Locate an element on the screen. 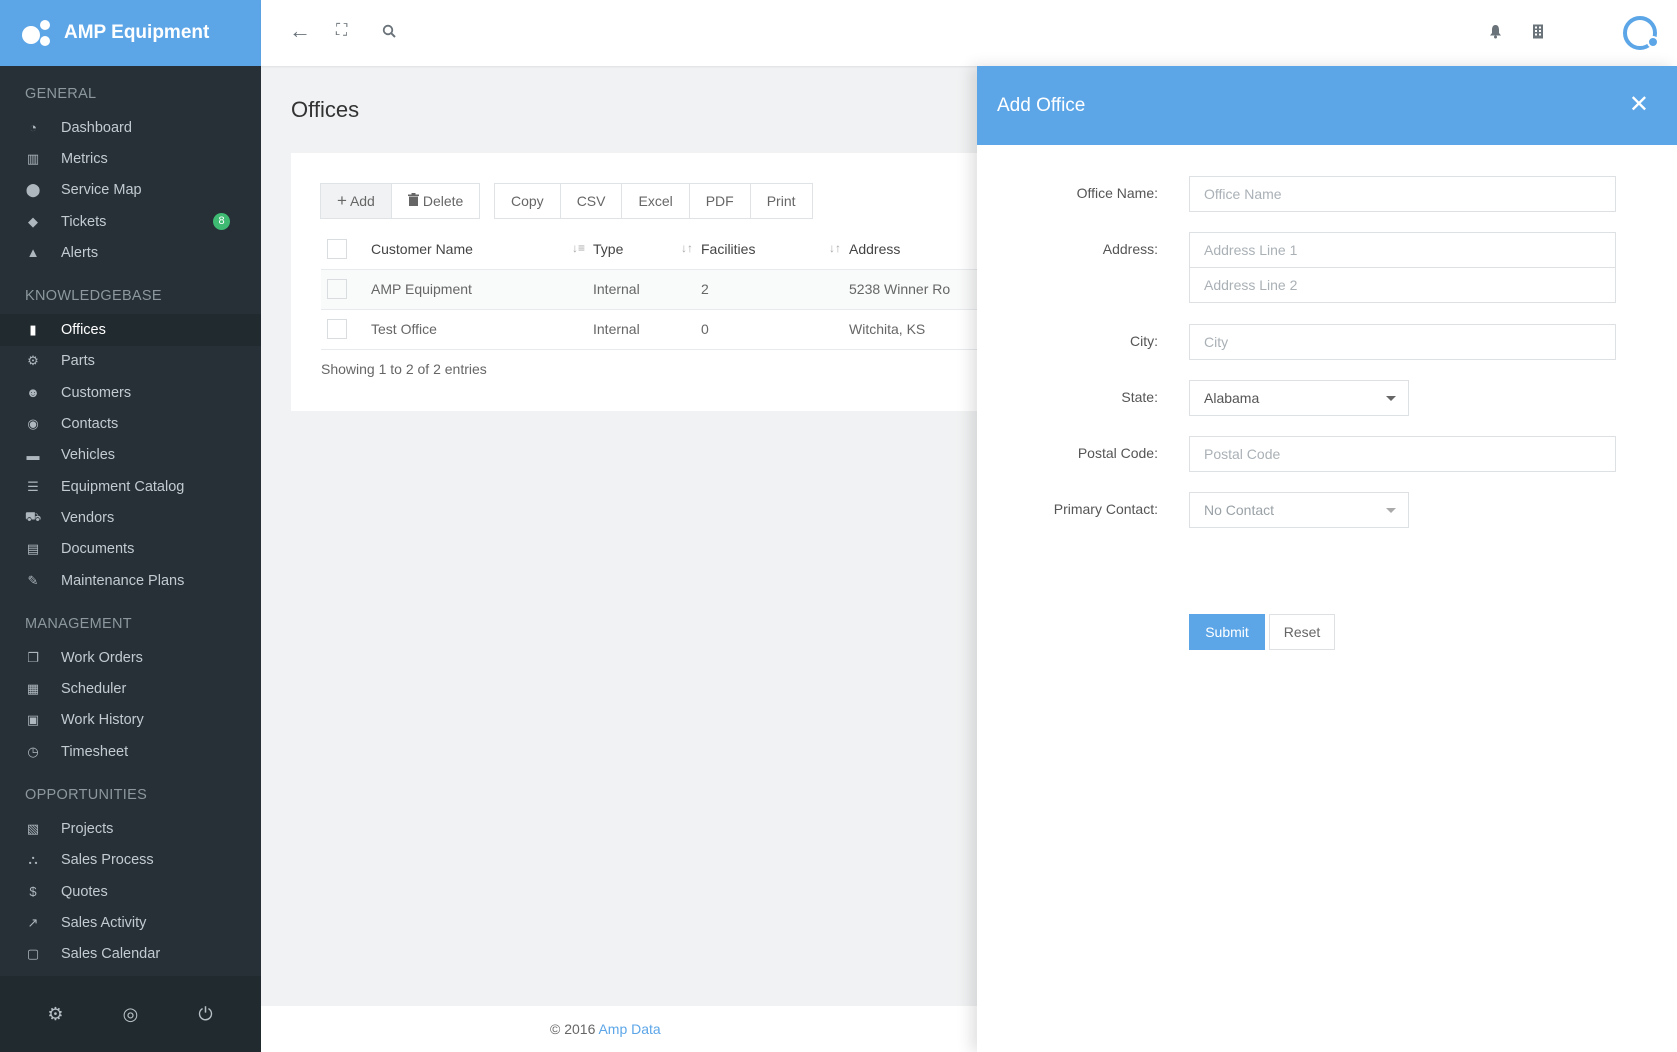 The height and width of the screenshot is (1052, 1677). footer-spacer is located at coordinates (391, 1029).